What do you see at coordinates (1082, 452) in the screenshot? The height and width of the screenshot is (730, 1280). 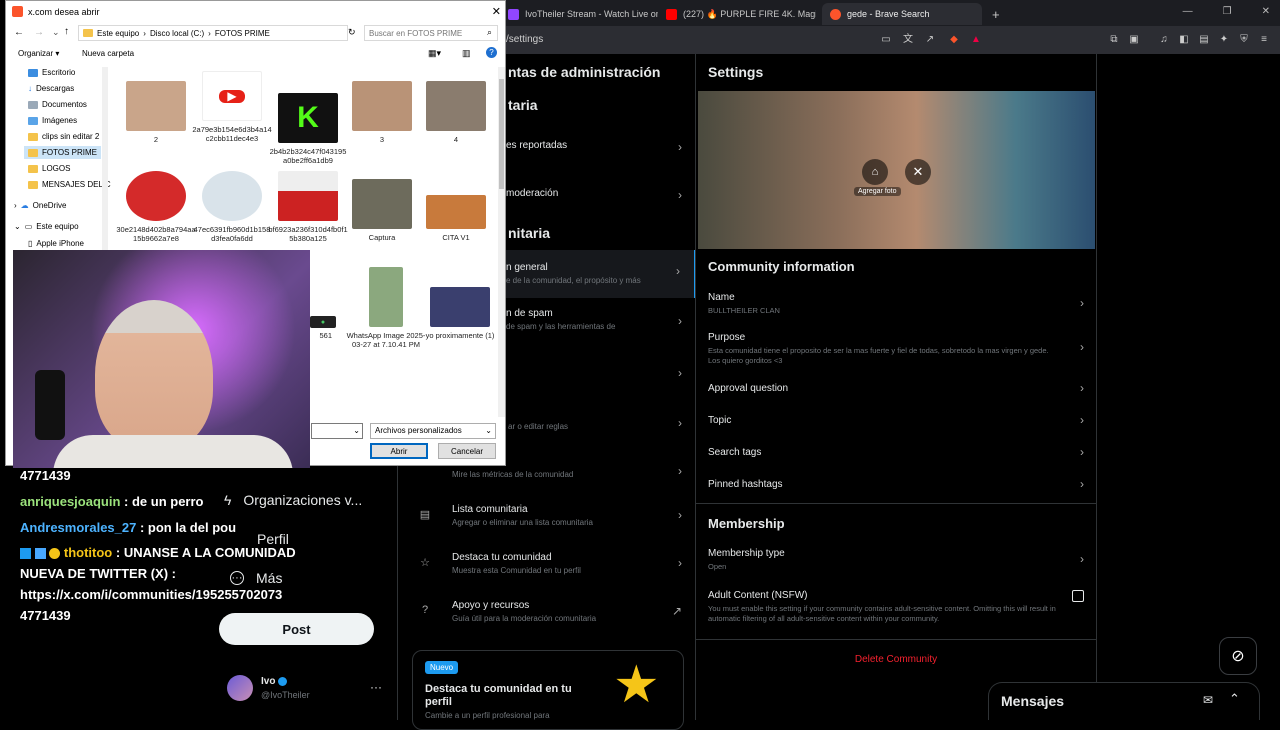 I see `chevron-right-icon: ›` at bounding box center [1082, 452].